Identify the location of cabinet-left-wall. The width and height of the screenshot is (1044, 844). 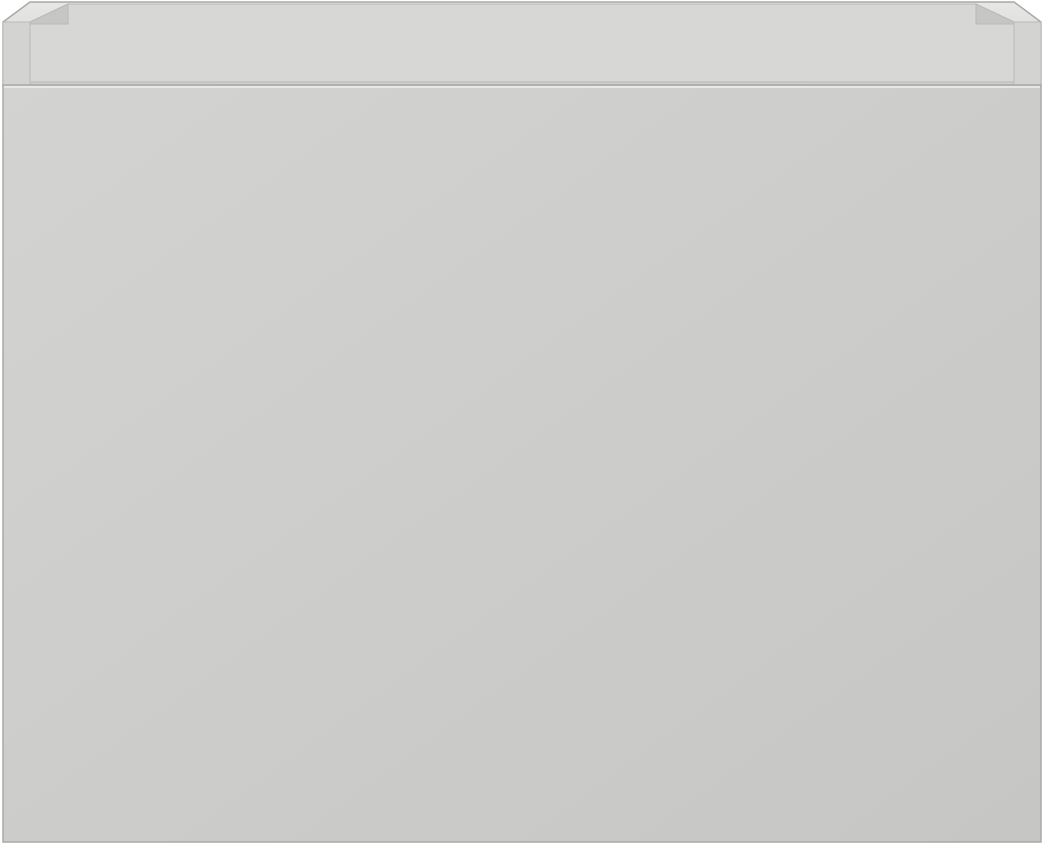
(16, 53).